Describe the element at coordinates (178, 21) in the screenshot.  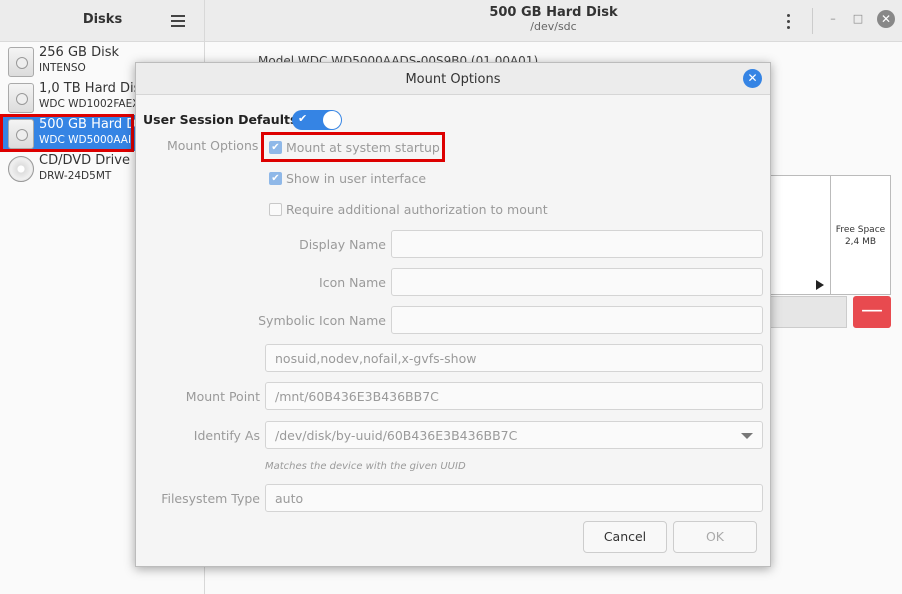
I see `hamburger-menu-icon` at that location.